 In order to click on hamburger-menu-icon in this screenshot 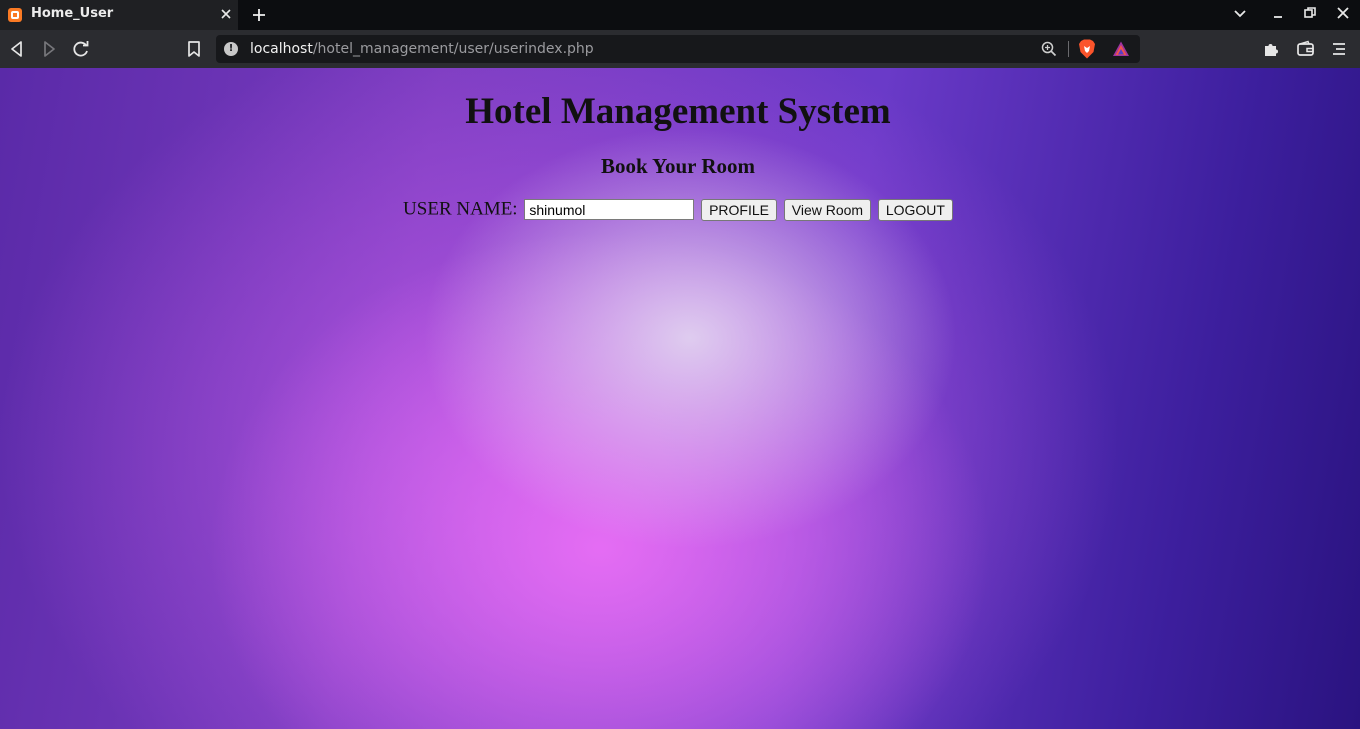, I will do `click(1339, 49)`.